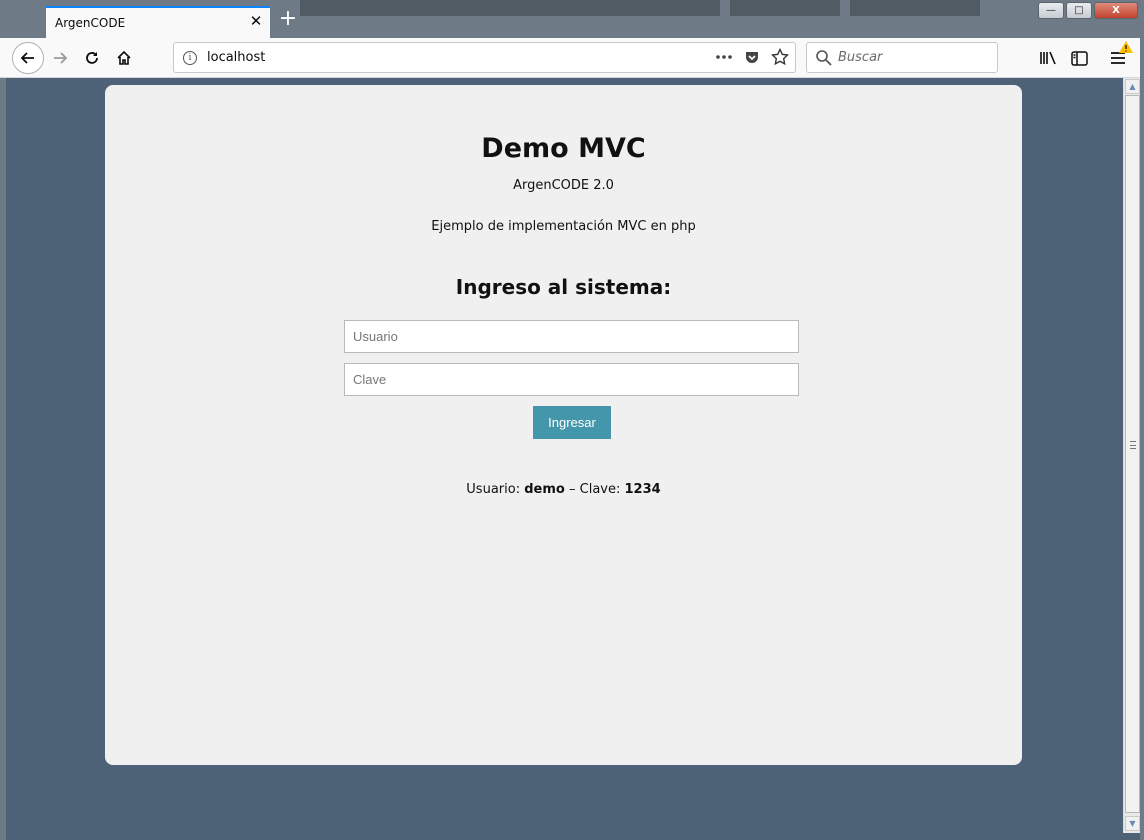 This screenshot has height=840, width=1144. I want to click on more-dots-icon, so click(724, 57).